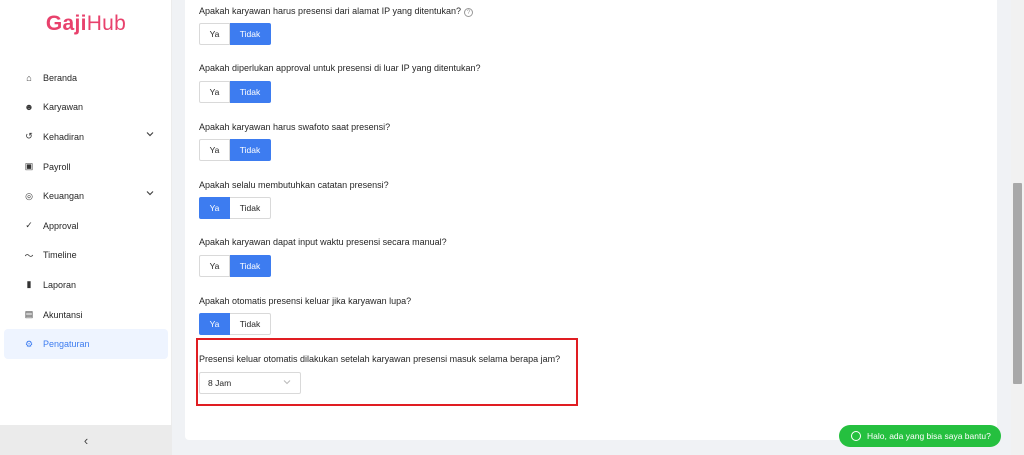  I want to click on toggle-manual-time-input: Ya Tidak, so click(235, 266).